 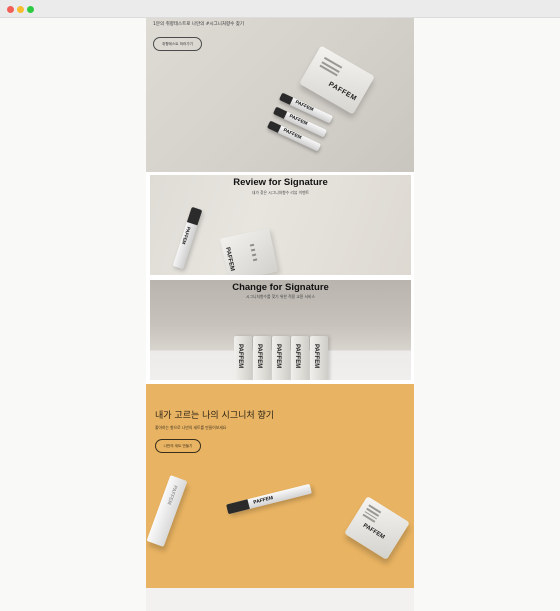 I want to click on tube-brand-label: PAFFEM, so click(x=172, y=495).